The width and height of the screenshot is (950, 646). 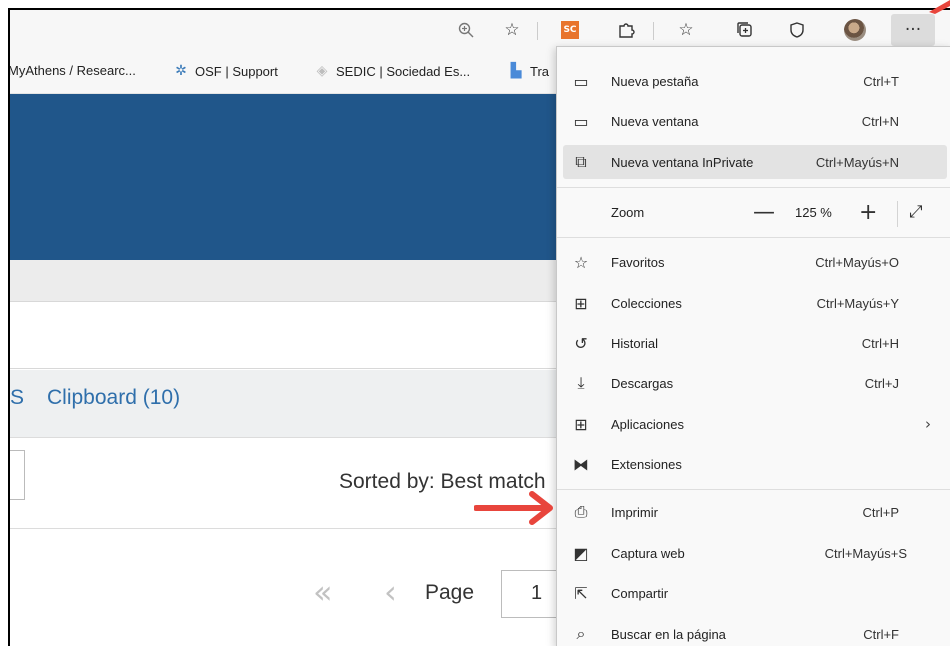 I want to click on menu-item-shortcut: Ctrl+Mayús+N, so click(x=857, y=162).